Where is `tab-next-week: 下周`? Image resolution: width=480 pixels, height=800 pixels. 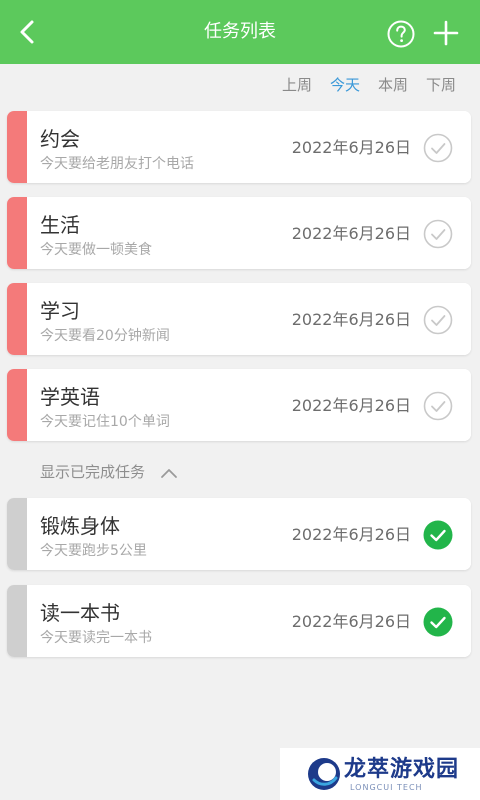
tab-next-week: 下周 is located at coordinates (441, 85).